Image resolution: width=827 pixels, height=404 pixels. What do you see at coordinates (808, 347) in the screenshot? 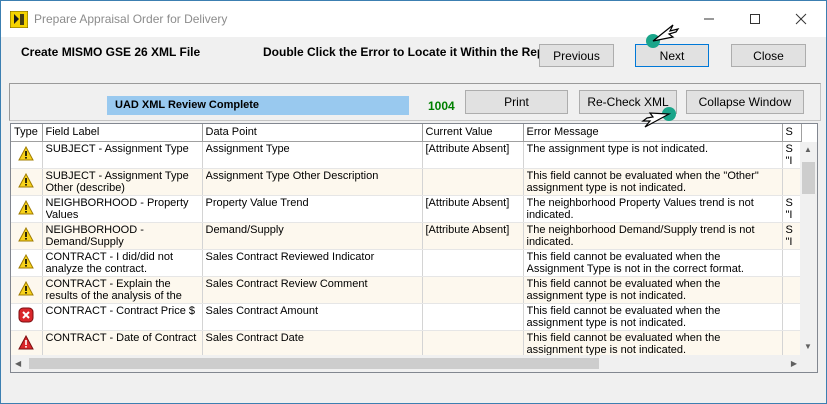
I see `scroll-down-arrow-icon: ▼` at bounding box center [808, 347].